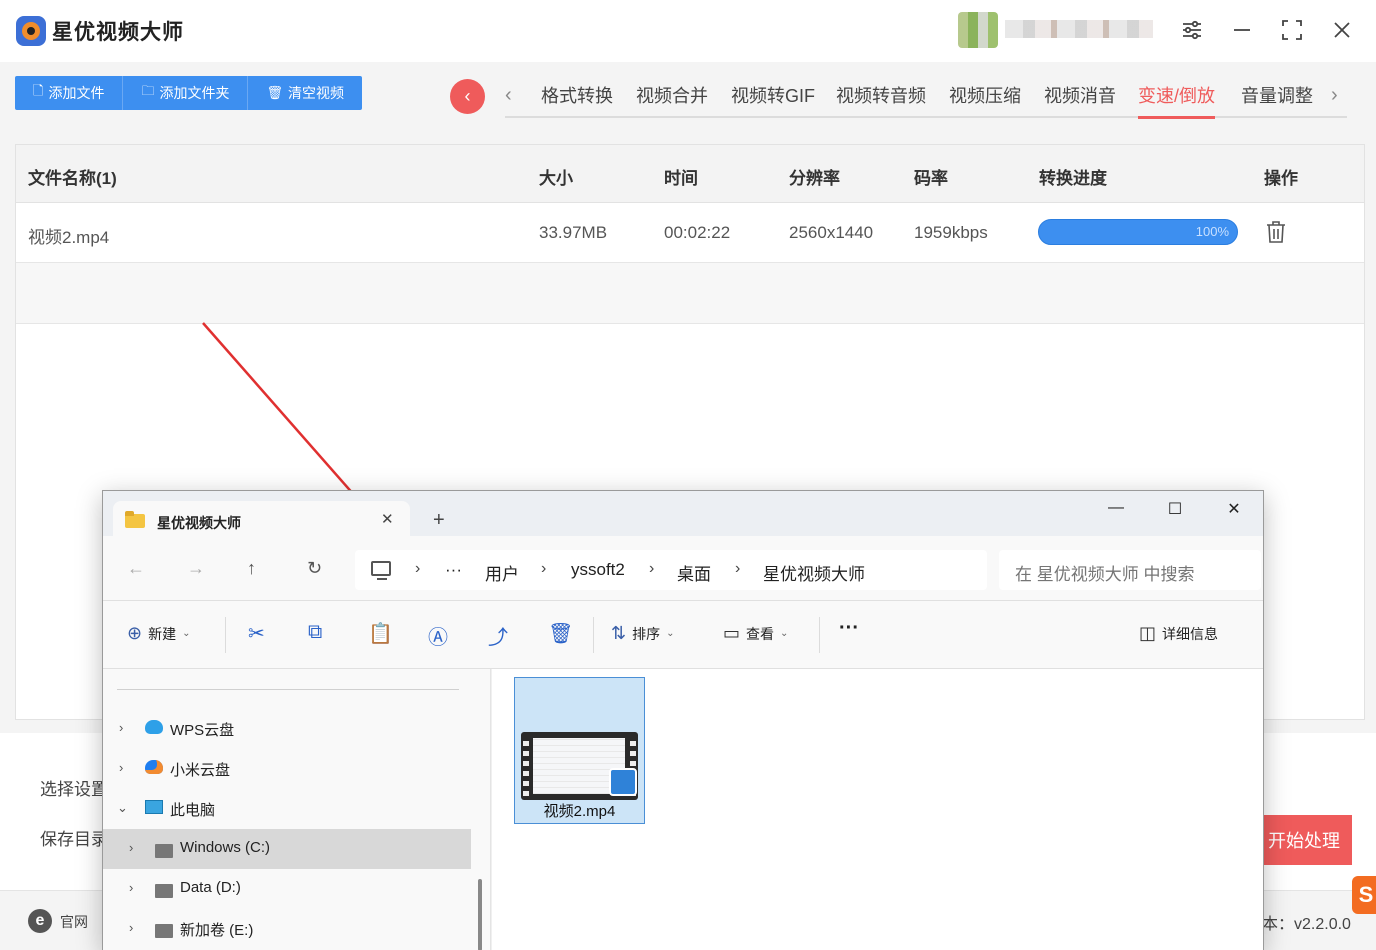 This screenshot has height=950, width=1376. Describe the element at coordinates (573, 232) in the screenshot. I see `cell-size: 33.97MB` at that location.